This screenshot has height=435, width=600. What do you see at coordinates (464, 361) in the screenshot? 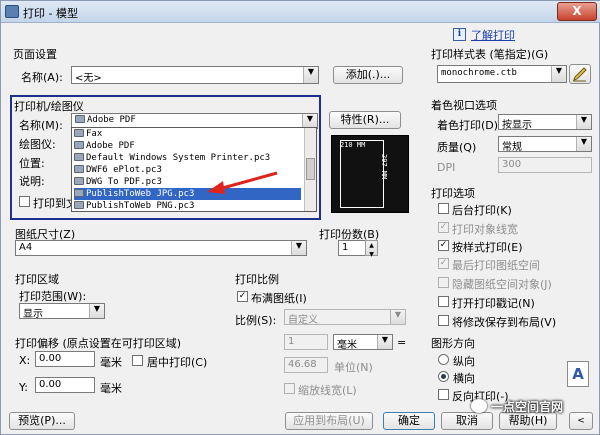
I see `portrait-label: 纵向` at bounding box center [464, 361].